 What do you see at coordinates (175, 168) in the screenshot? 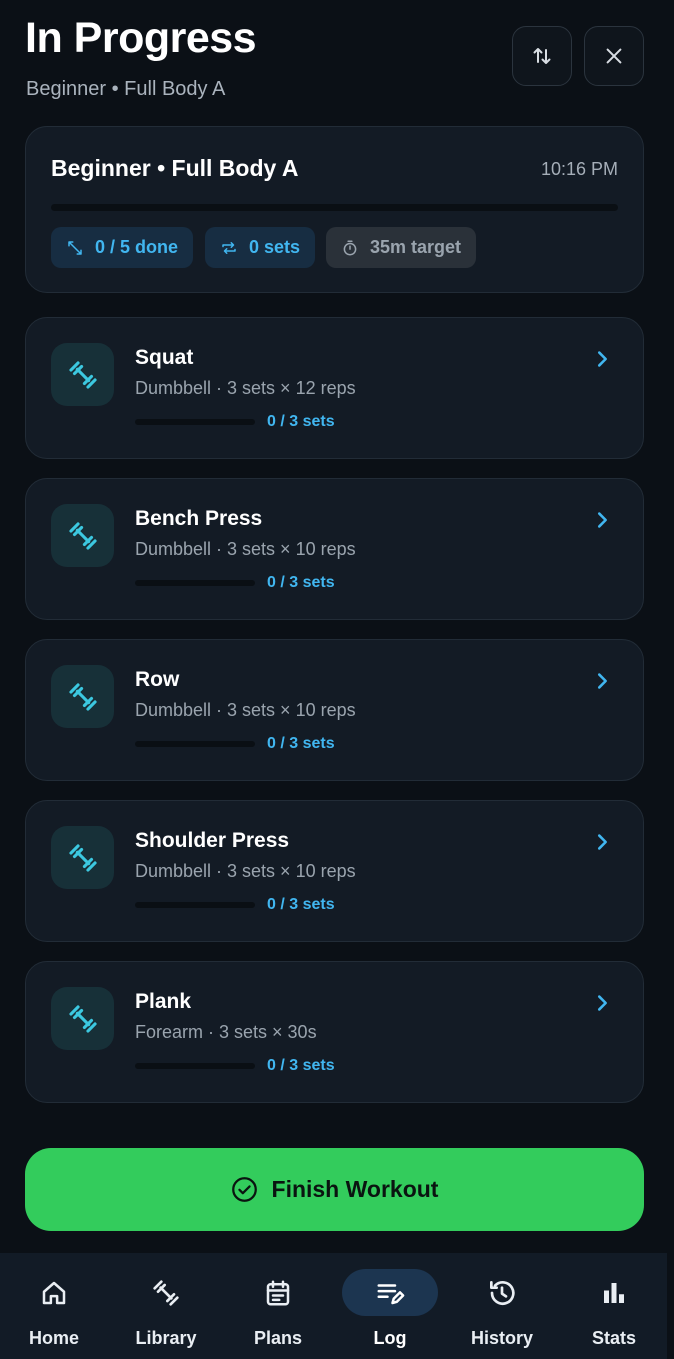
I see `summary-title: Beginner • Full Body A` at bounding box center [175, 168].